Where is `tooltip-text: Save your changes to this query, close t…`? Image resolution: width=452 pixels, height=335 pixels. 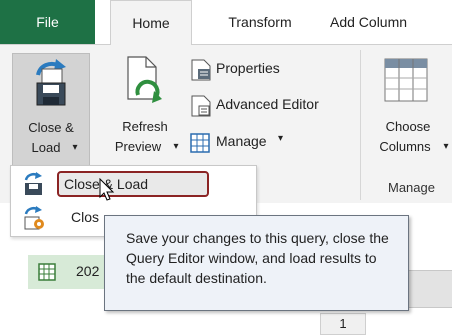
tooltip-text: Save your changes to this query, close t… is located at coordinates (257, 258).